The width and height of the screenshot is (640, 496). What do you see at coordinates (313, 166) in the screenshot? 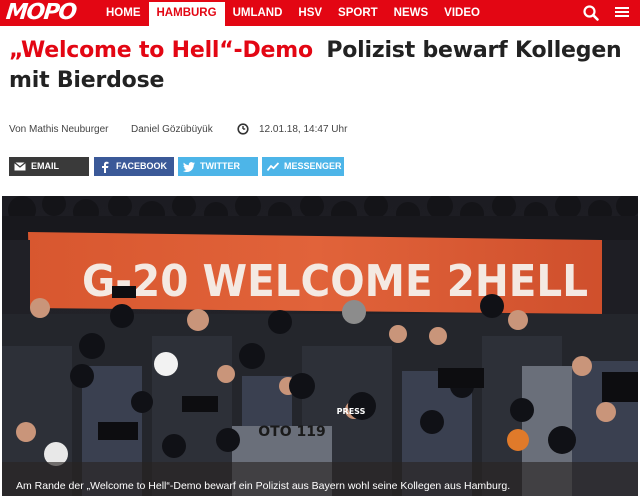
I see `share-messenger-label: MESSENGER` at bounding box center [313, 166].